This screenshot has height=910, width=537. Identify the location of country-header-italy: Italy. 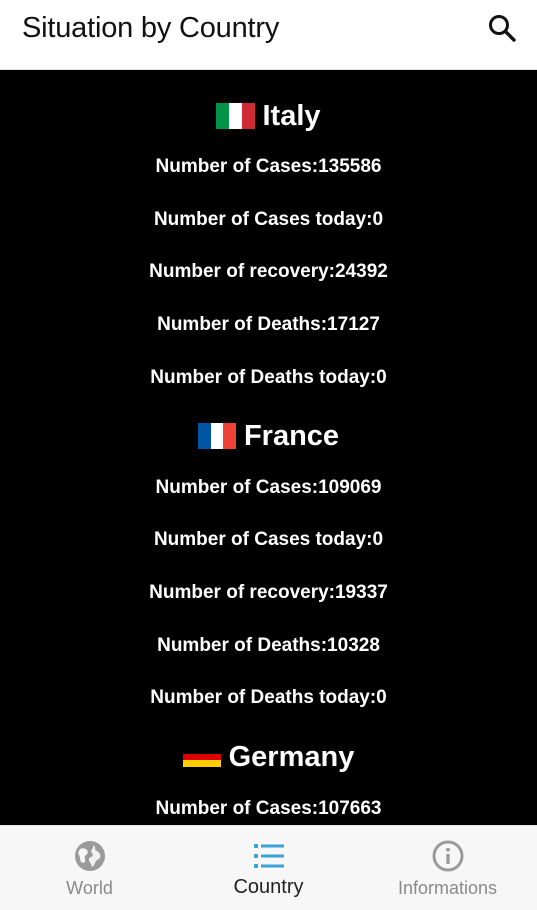
(268, 116).